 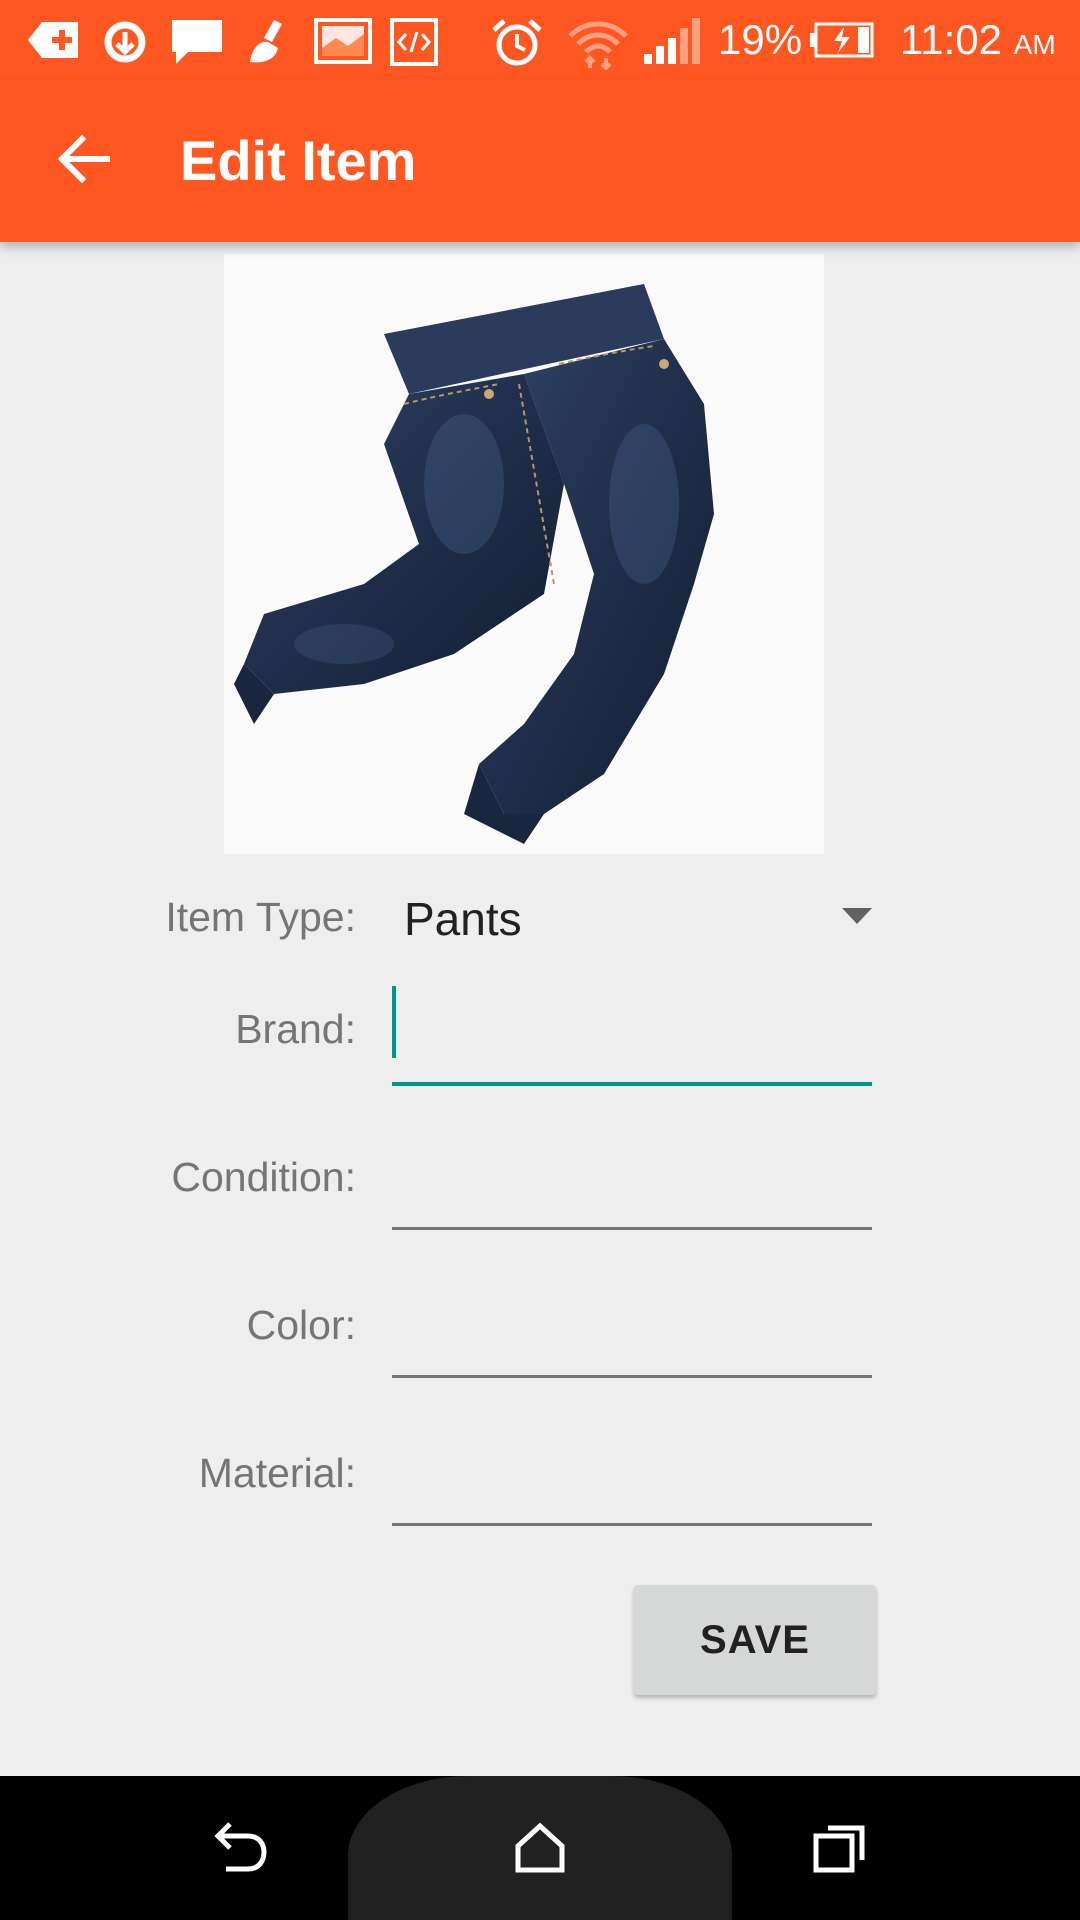 What do you see at coordinates (463, 919) in the screenshot?
I see `item-type-value: Pants` at bounding box center [463, 919].